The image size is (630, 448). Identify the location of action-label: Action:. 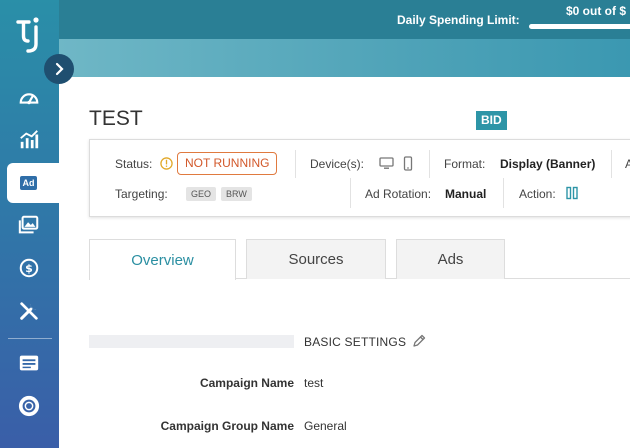
(537, 194).